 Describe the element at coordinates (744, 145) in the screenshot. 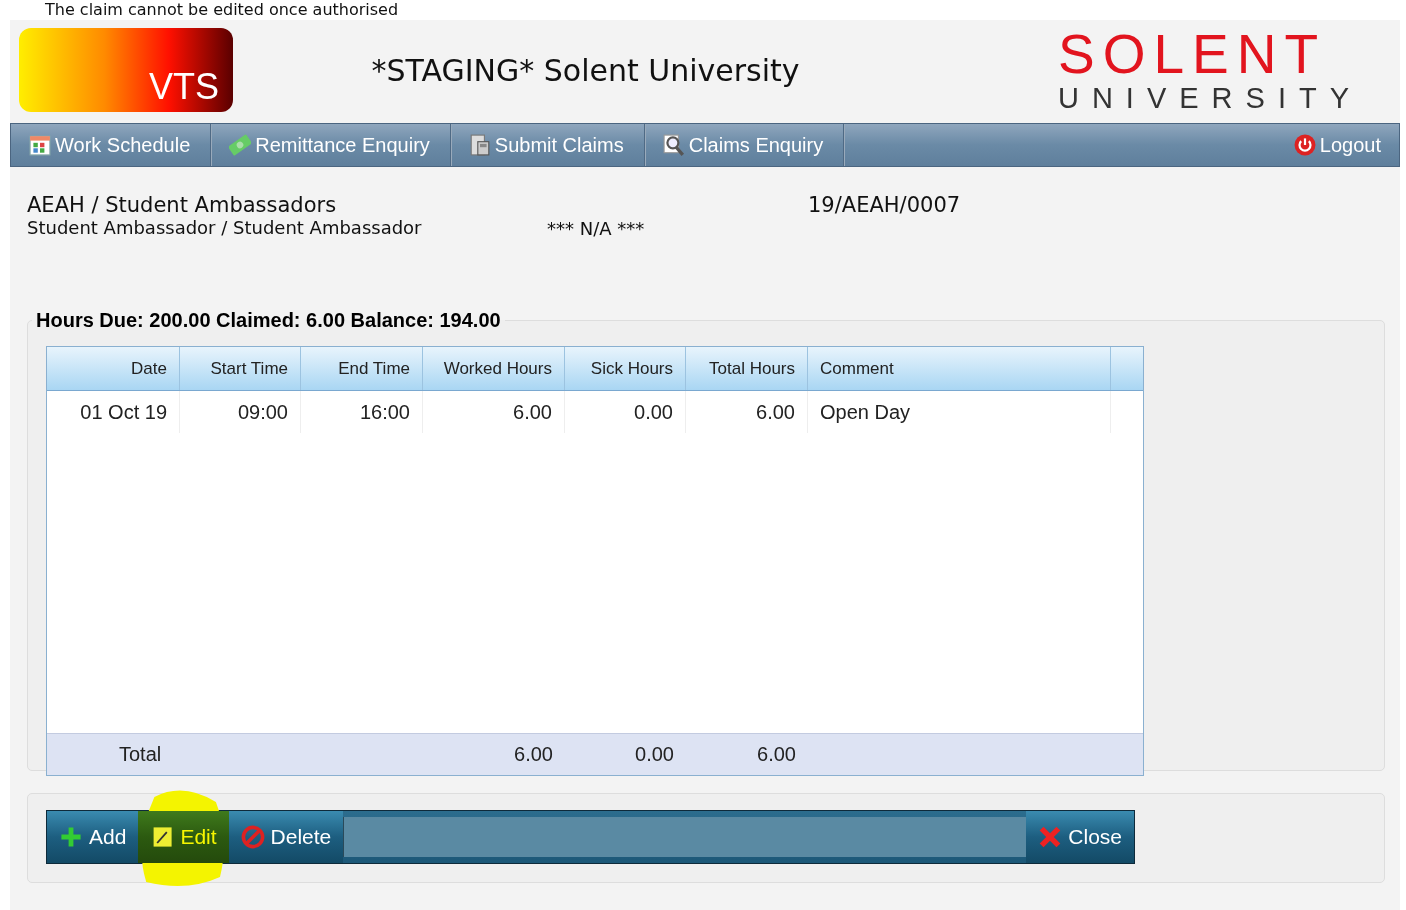

I see `nav-link: Claims Enquiry` at that location.